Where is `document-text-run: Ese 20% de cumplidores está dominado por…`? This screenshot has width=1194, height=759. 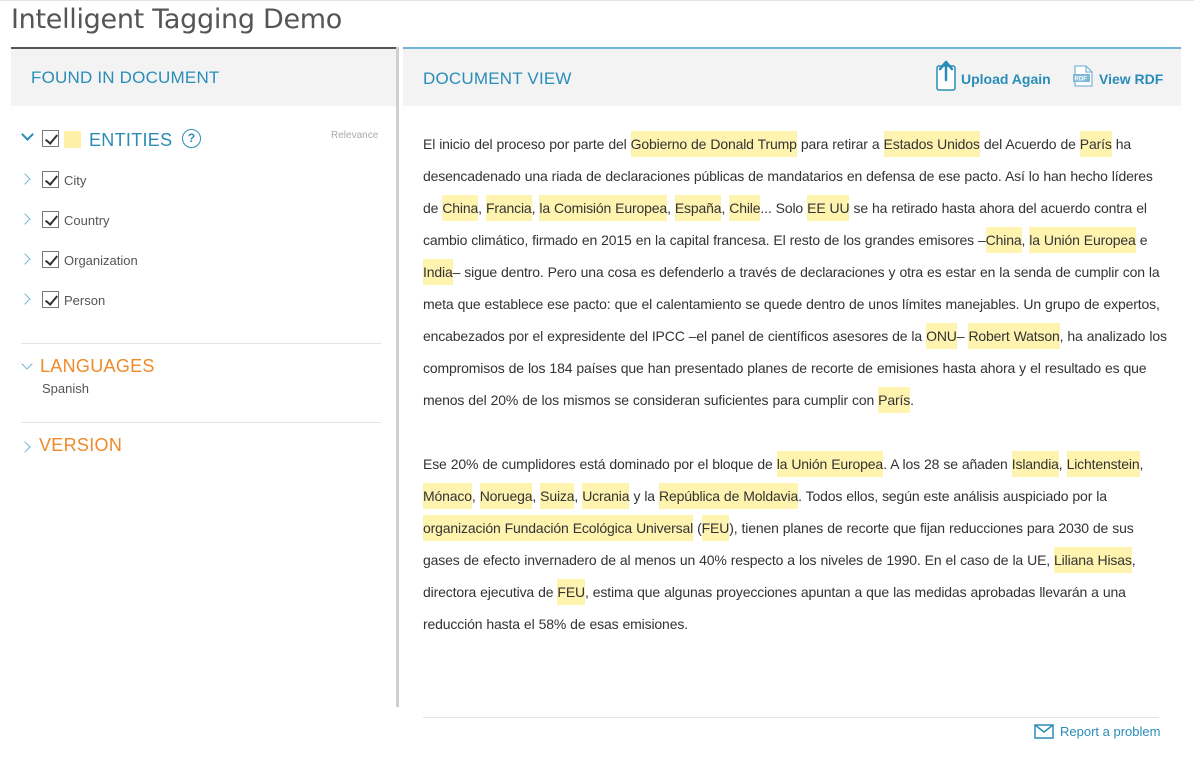 document-text-run: Ese 20% de cumplidores está dominado por… is located at coordinates (600, 464).